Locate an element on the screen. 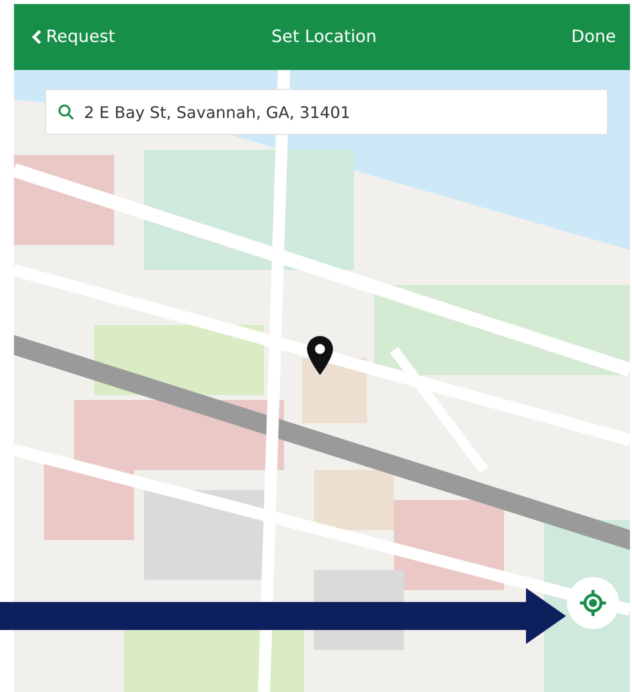  chevron-left-icon is located at coordinates (37, 37).